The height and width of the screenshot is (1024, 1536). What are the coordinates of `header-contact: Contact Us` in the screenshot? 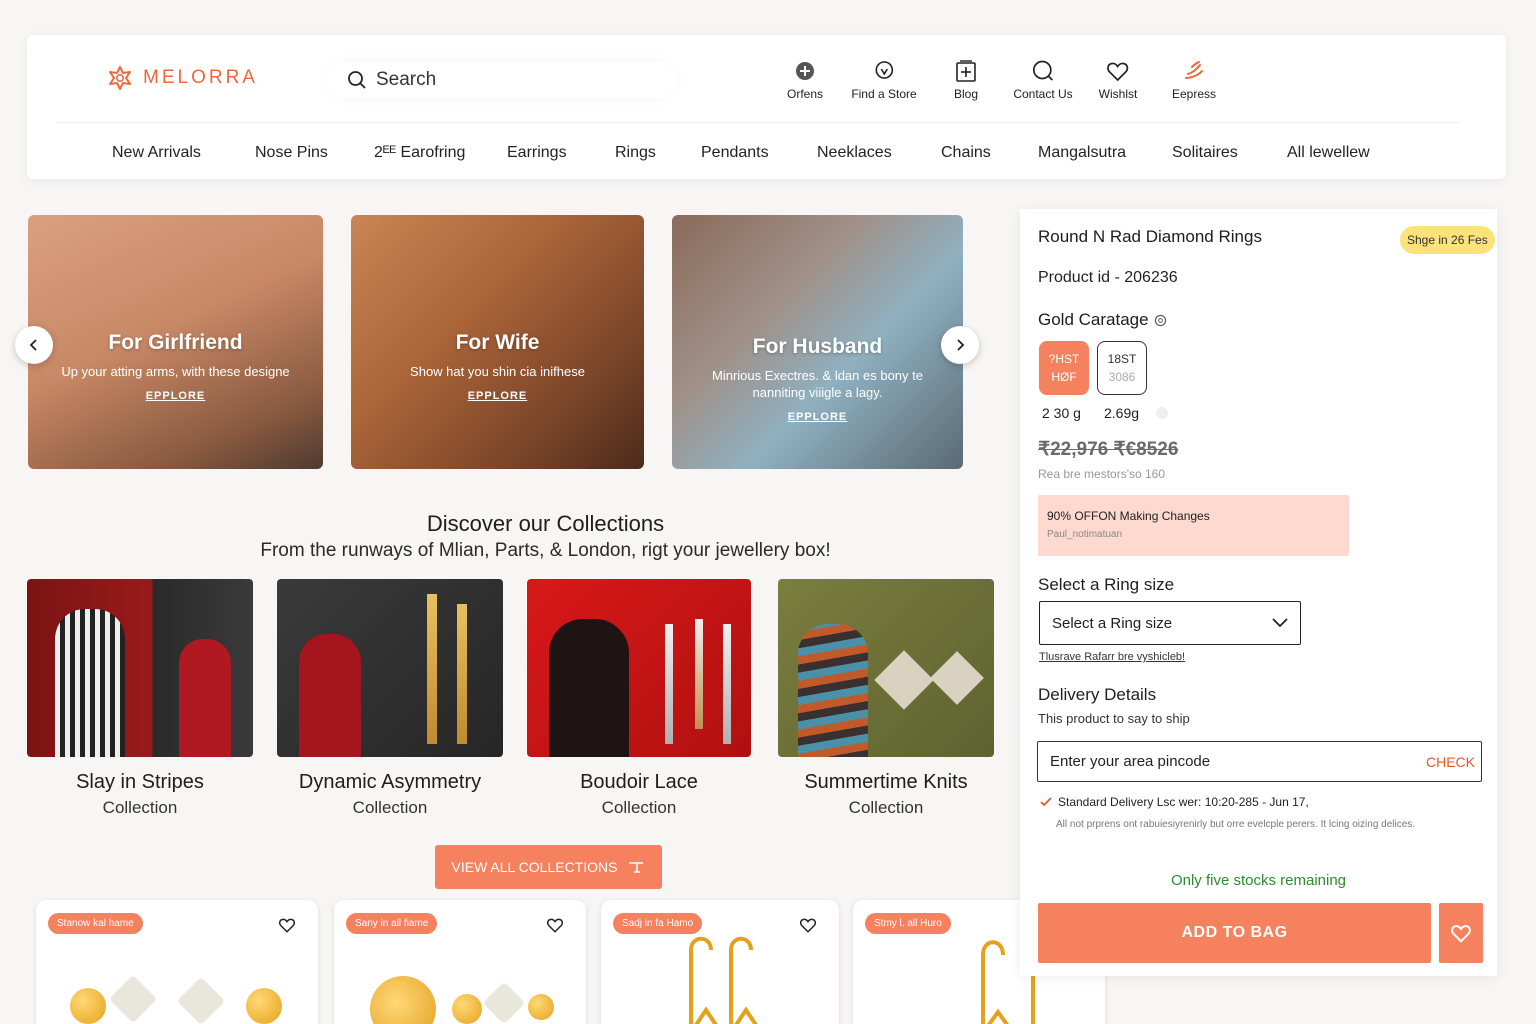 It's located at (1043, 80).